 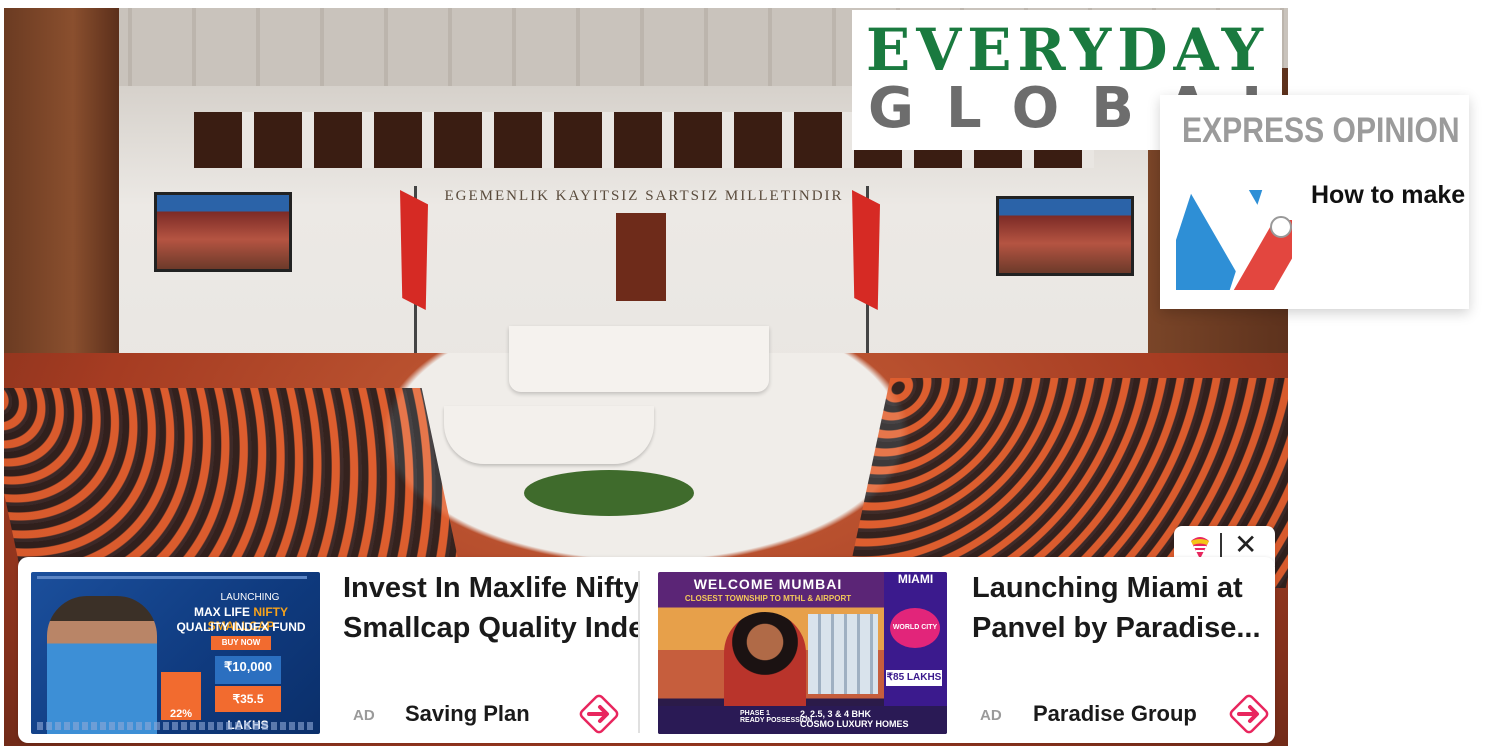 I want to click on creative-fineprint-bottom, so click(x=176, y=726).